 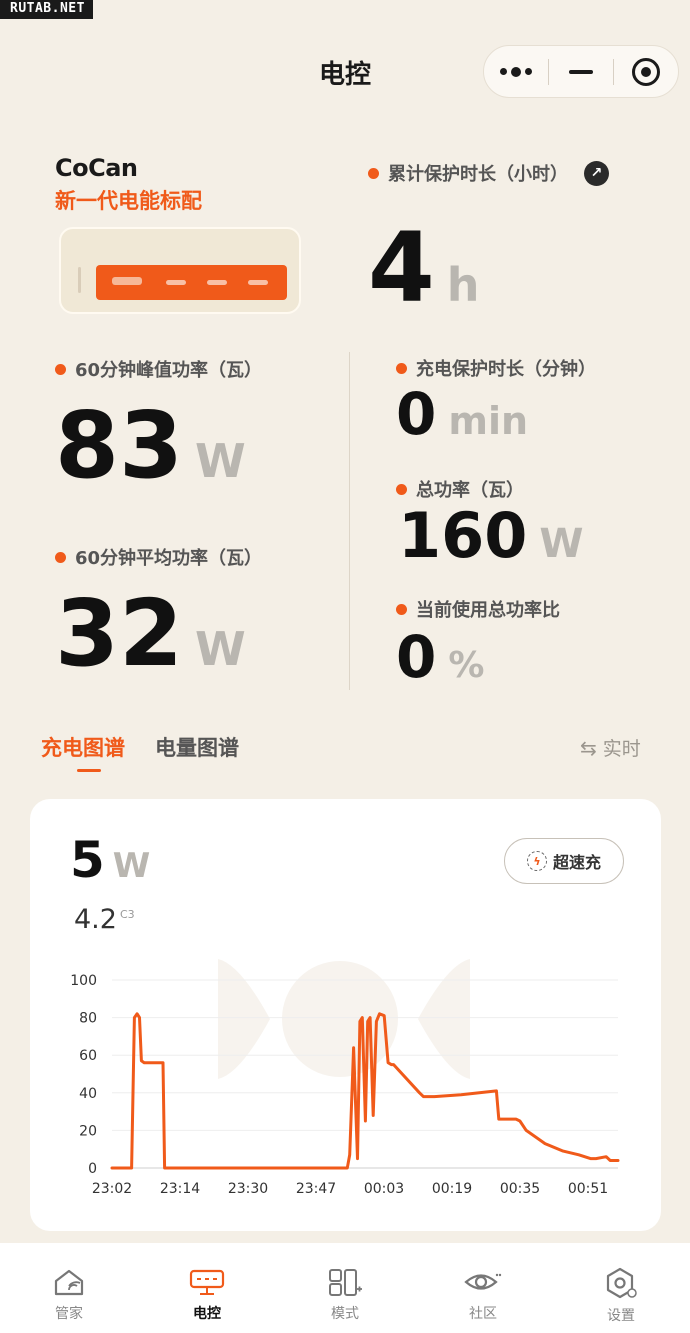 I want to click on brand-slogan: 新一代电能标配, so click(x=128, y=201).